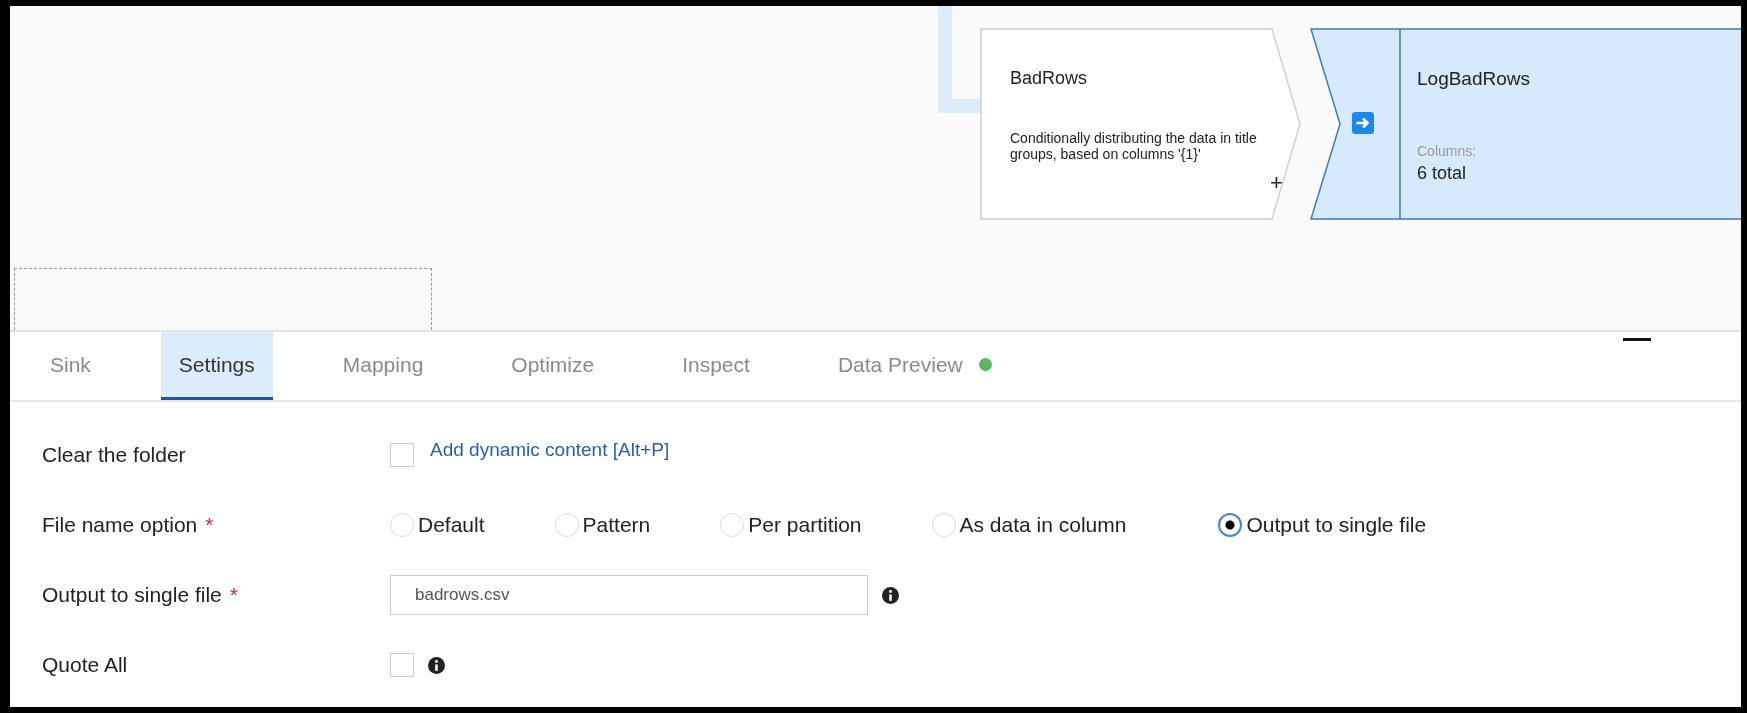 Image resolution: width=1747 pixels, height=713 pixels. Describe the element at coordinates (1447, 151) in the screenshot. I see `columns-label: Columns:` at that location.